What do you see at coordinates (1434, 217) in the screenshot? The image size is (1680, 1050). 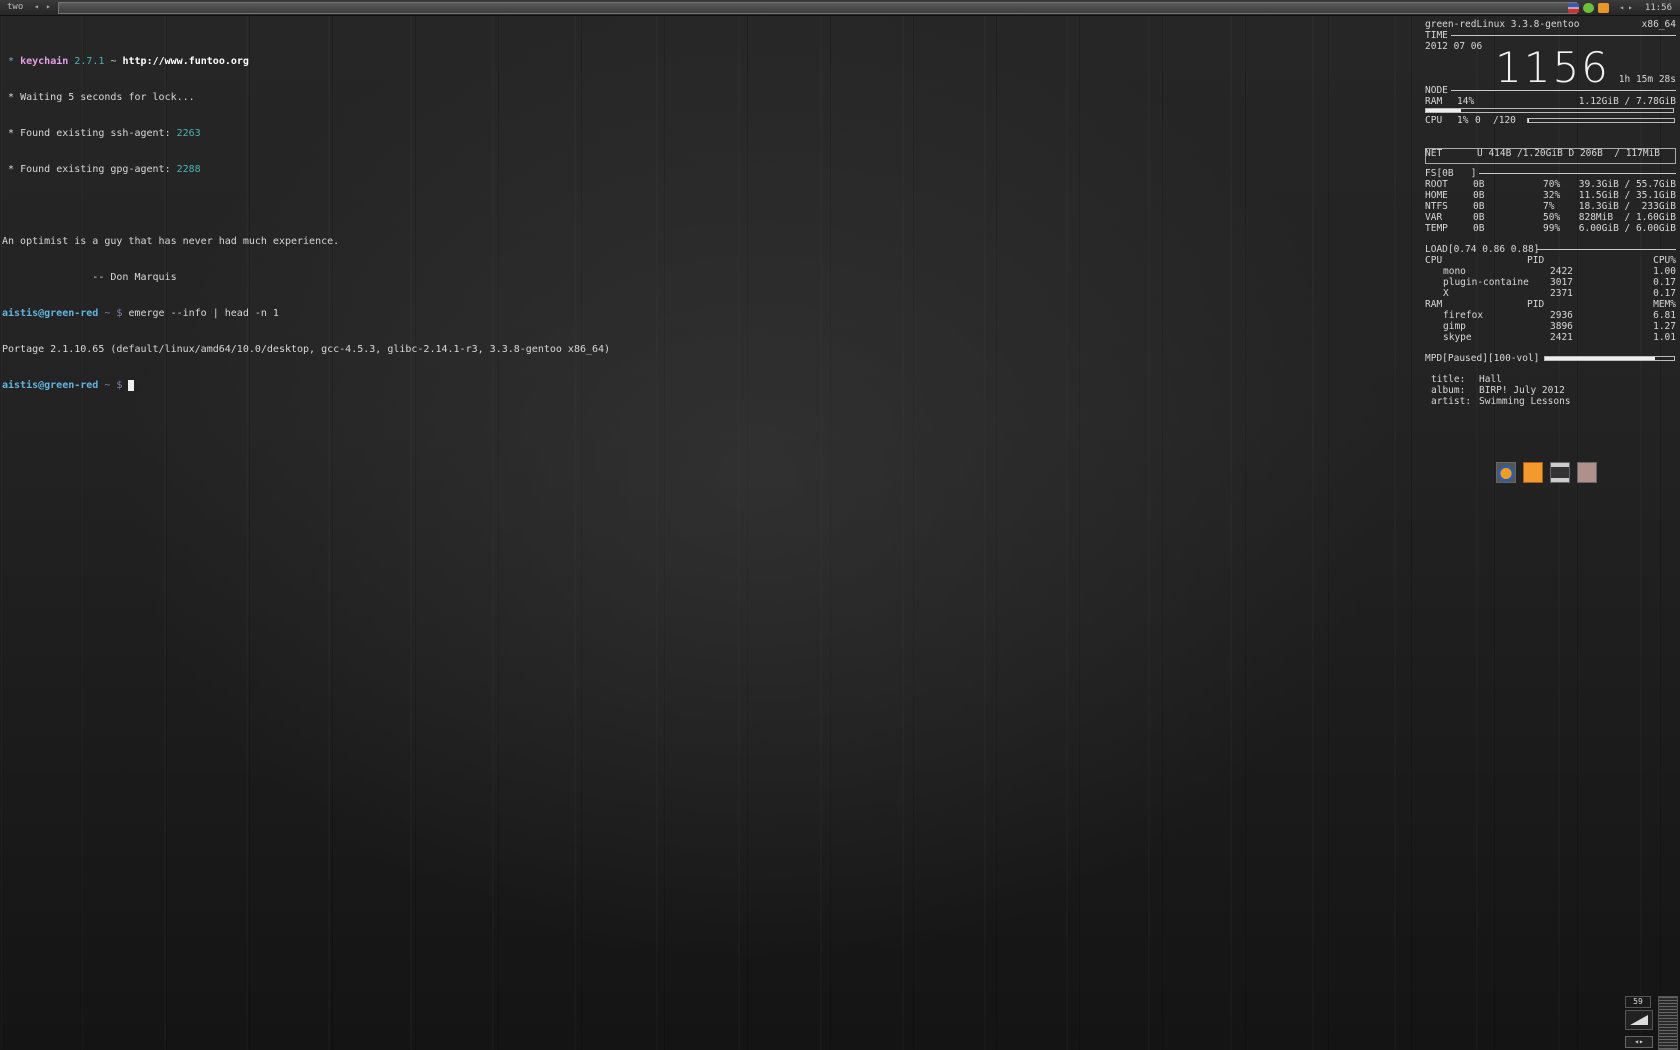 I see `fs-name: VAR` at bounding box center [1434, 217].